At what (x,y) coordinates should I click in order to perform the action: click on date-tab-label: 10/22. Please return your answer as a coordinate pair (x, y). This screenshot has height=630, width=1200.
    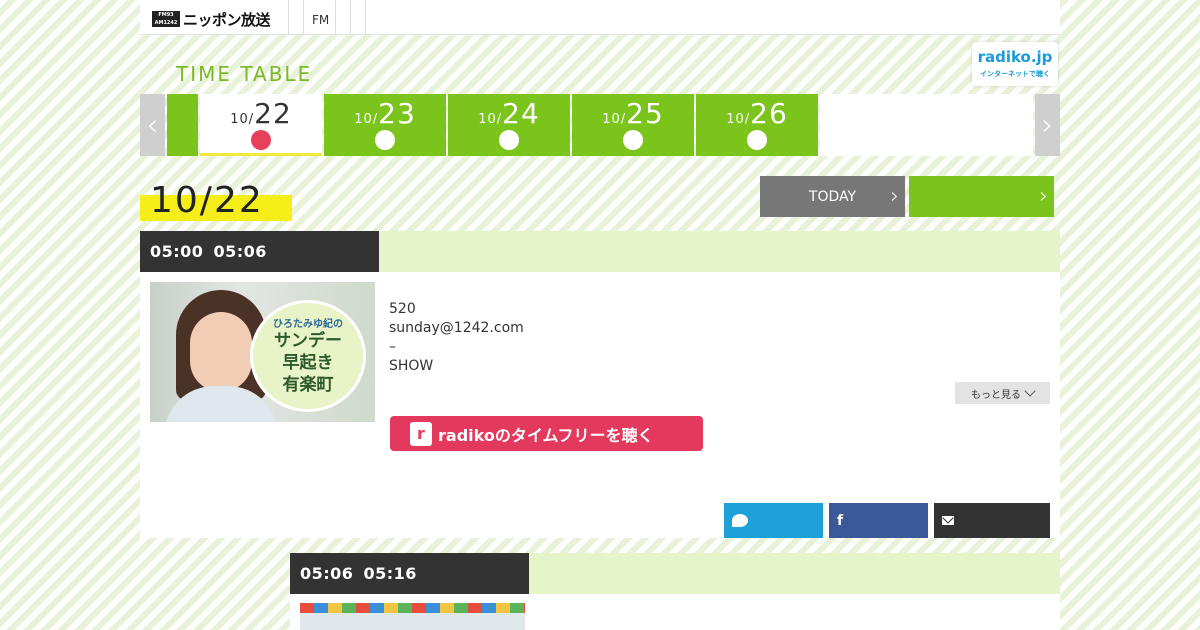
    Looking at the image, I should click on (261, 112).